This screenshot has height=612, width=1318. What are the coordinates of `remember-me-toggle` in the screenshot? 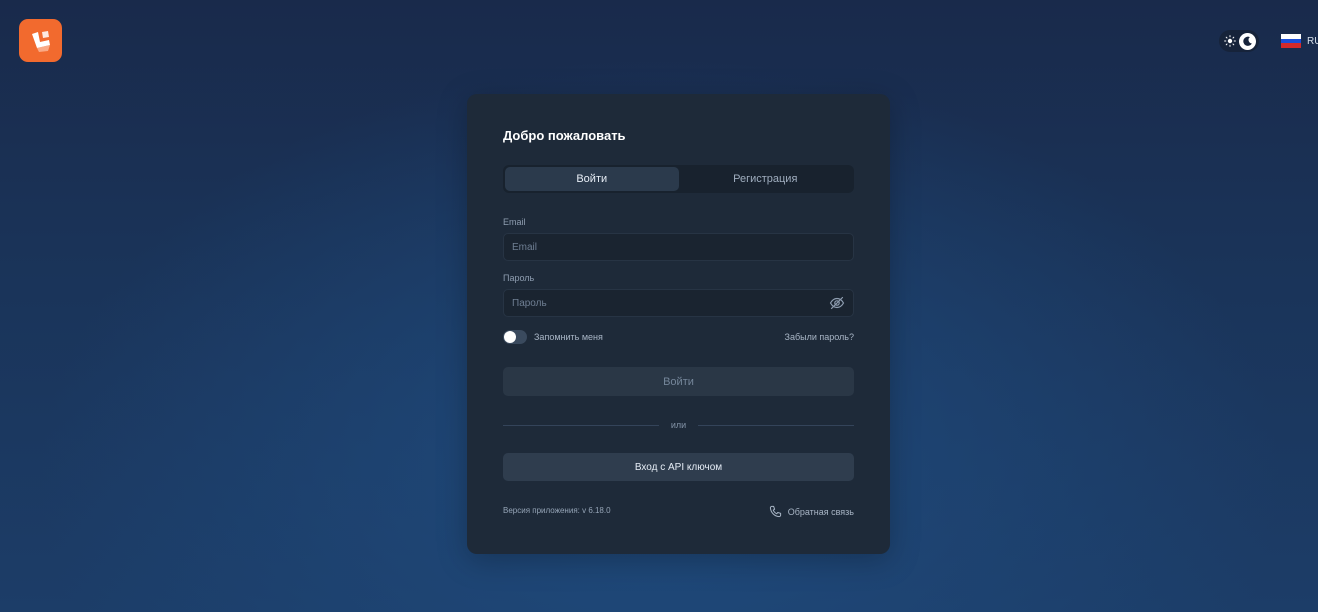 It's located at (515, 337).